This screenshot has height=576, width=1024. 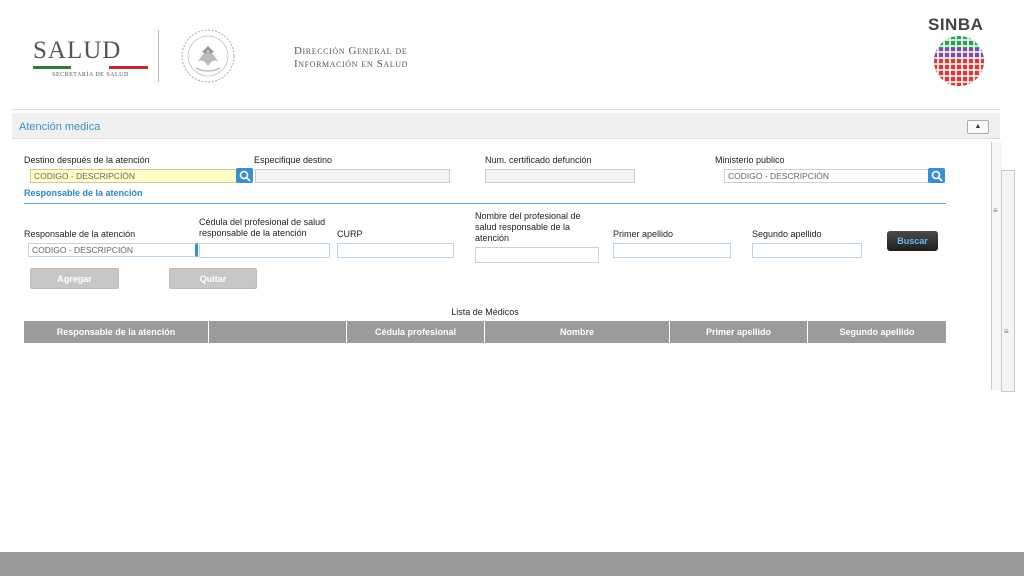 I want to click on curp-label: CURP, so click(x=350, y=234).